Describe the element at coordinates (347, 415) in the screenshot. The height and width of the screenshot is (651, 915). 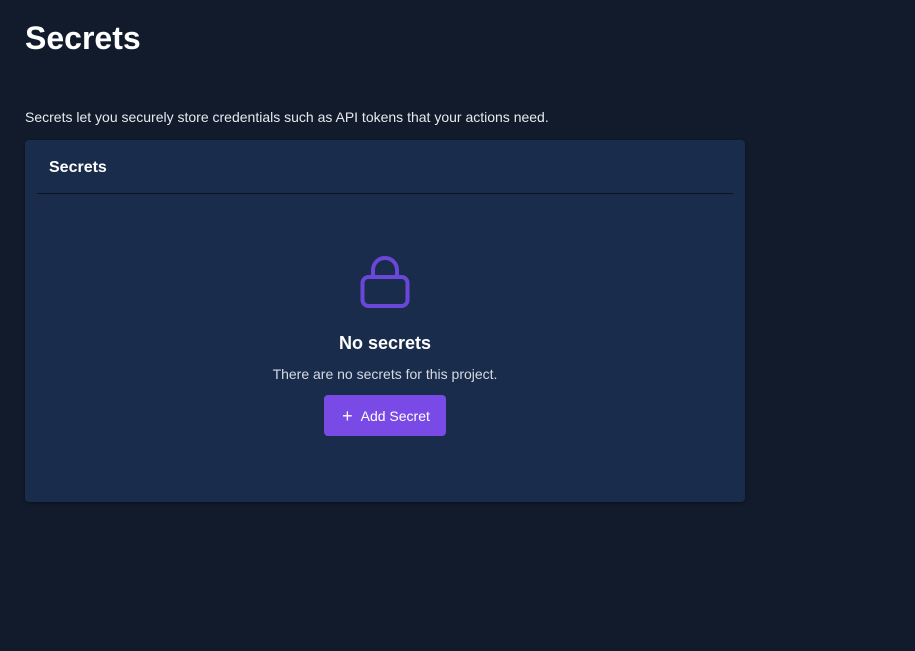
I see `plus-icon: +` at that location.